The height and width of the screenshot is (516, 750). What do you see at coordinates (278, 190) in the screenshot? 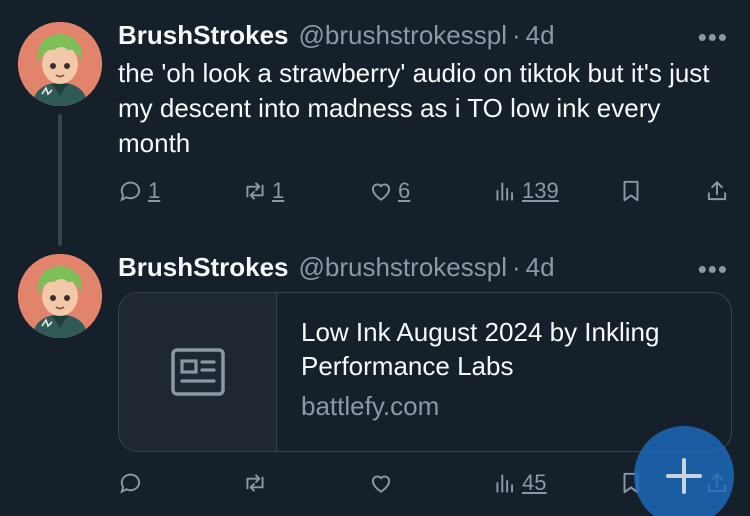
I see `retweet-count: 1` at bounding box center [278, 190].